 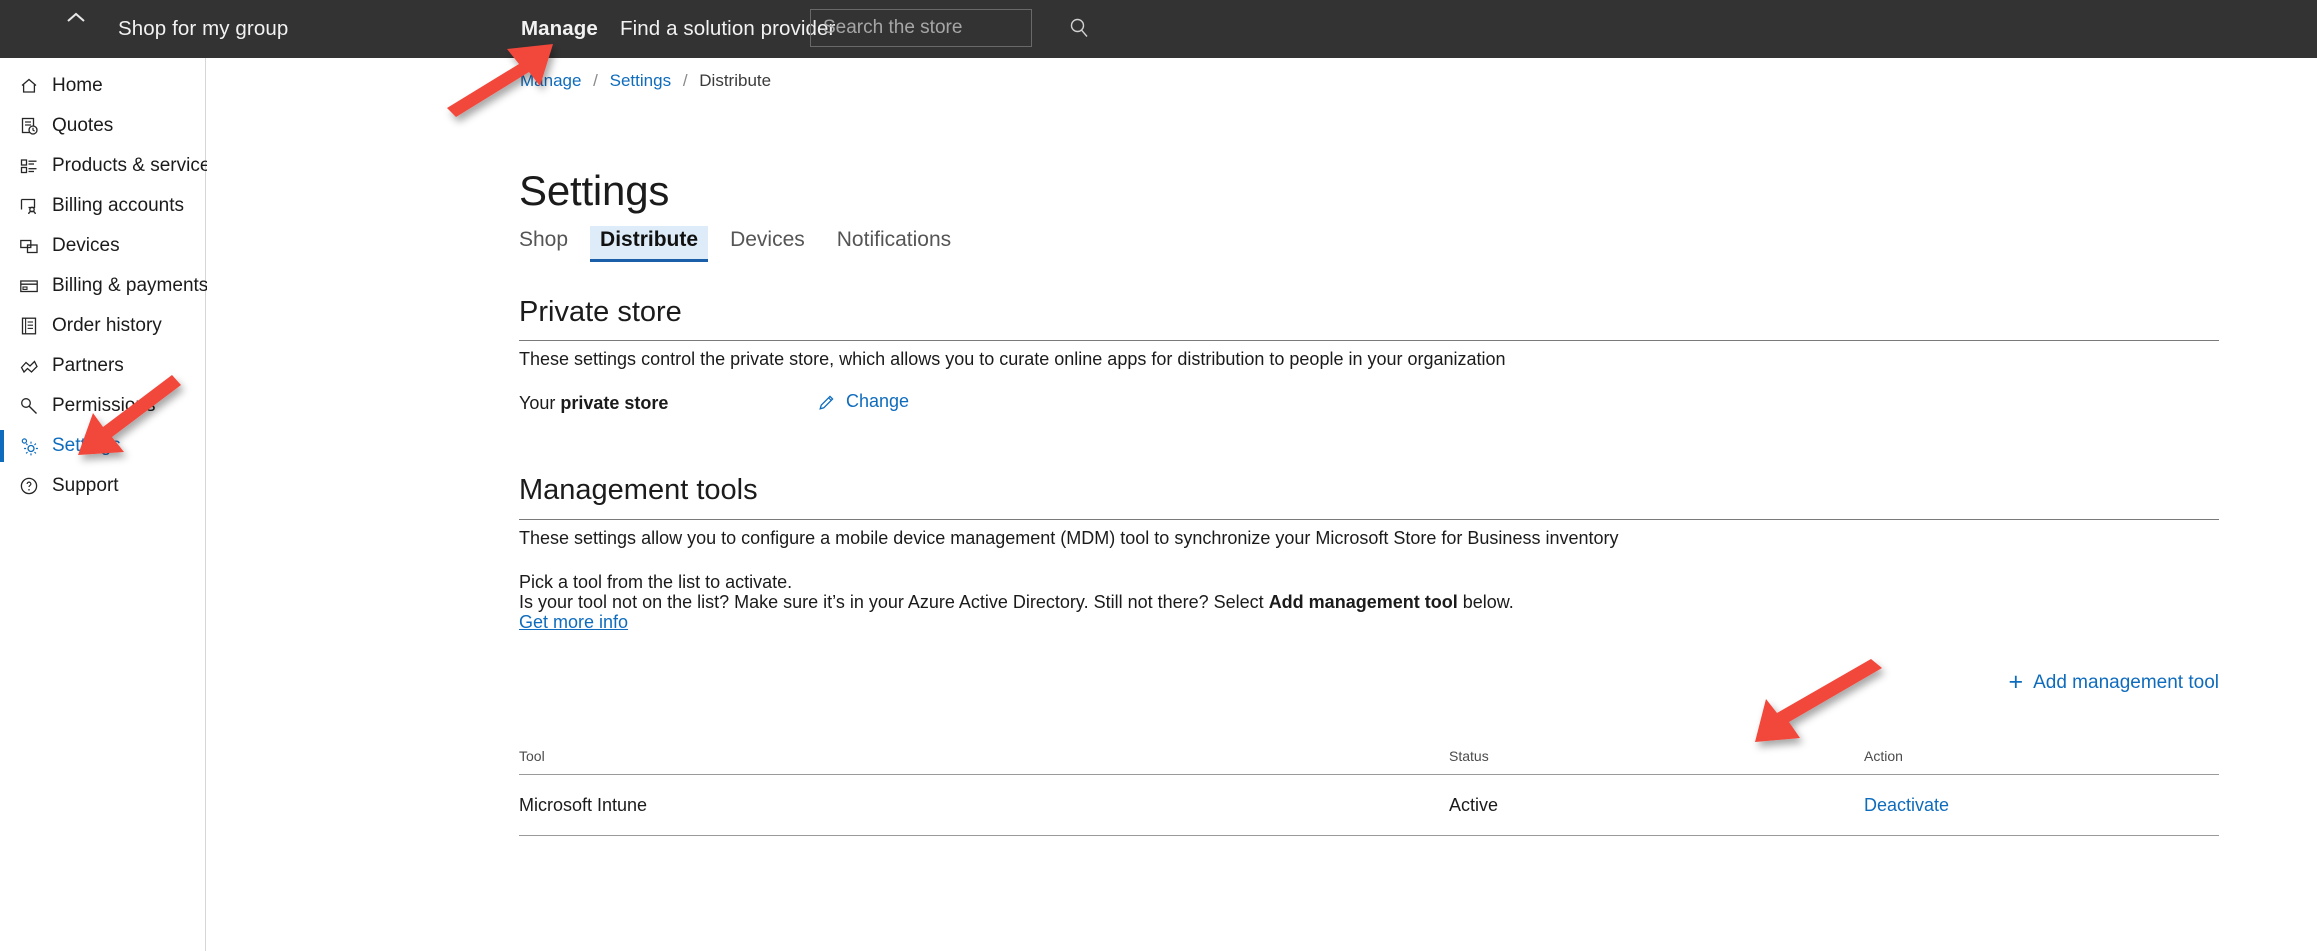 I want to click on sidebar-item-order-history: Order history, so click(x=102, y=326).